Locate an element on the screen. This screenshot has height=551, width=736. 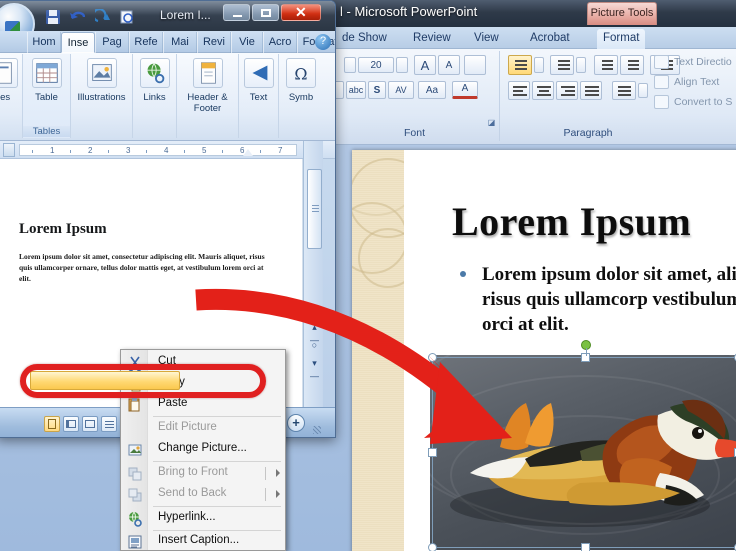
table-icon is located at coordinates (46, 73).